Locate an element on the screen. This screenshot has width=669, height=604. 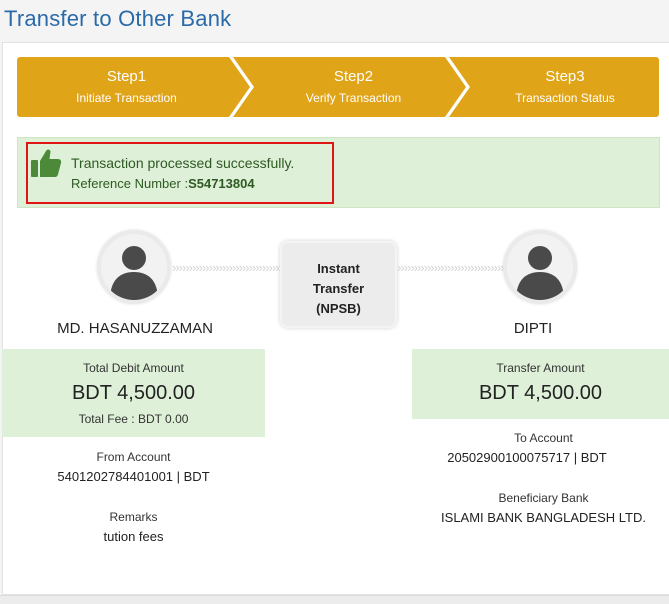
step-1: Step1 Initiate Transaction is located at coordinates (133, 87).